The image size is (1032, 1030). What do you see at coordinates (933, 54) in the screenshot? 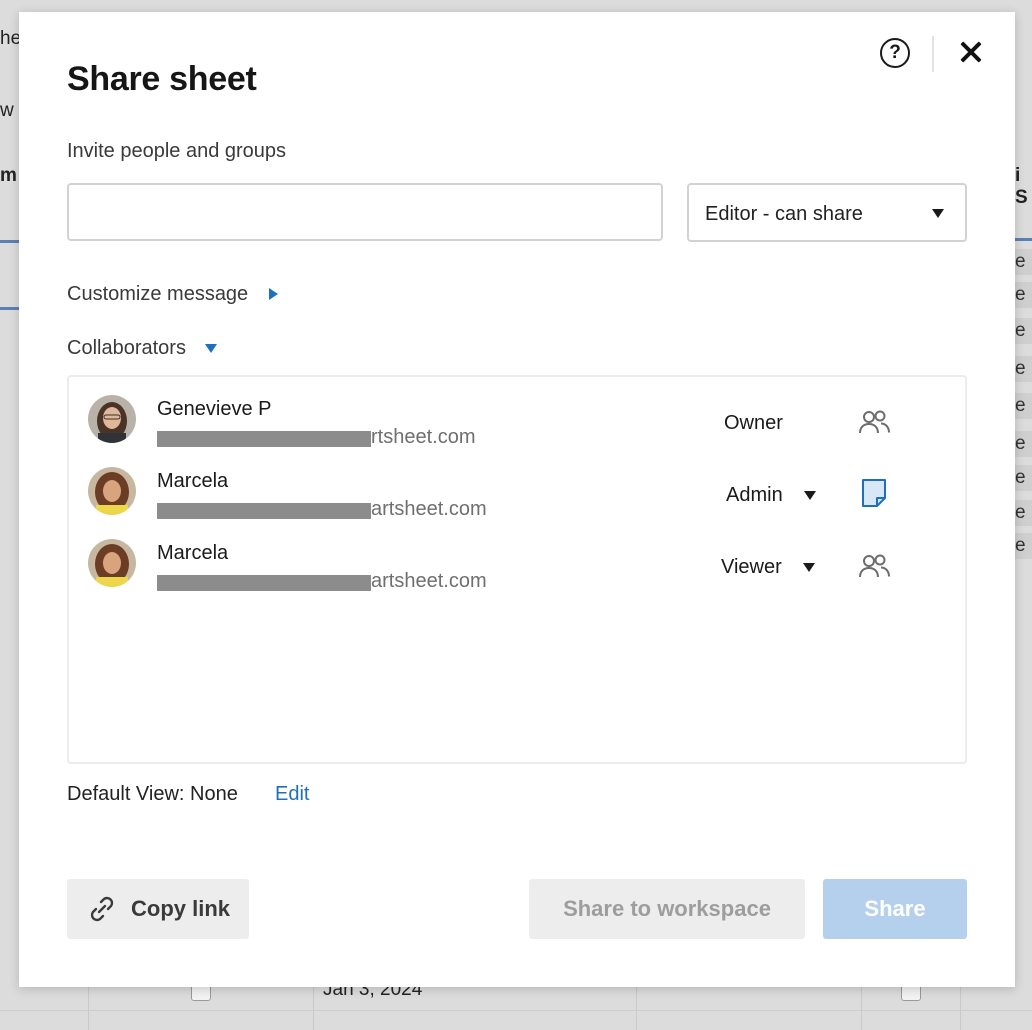
I see `header-divider` at bounding box center [933, 54].